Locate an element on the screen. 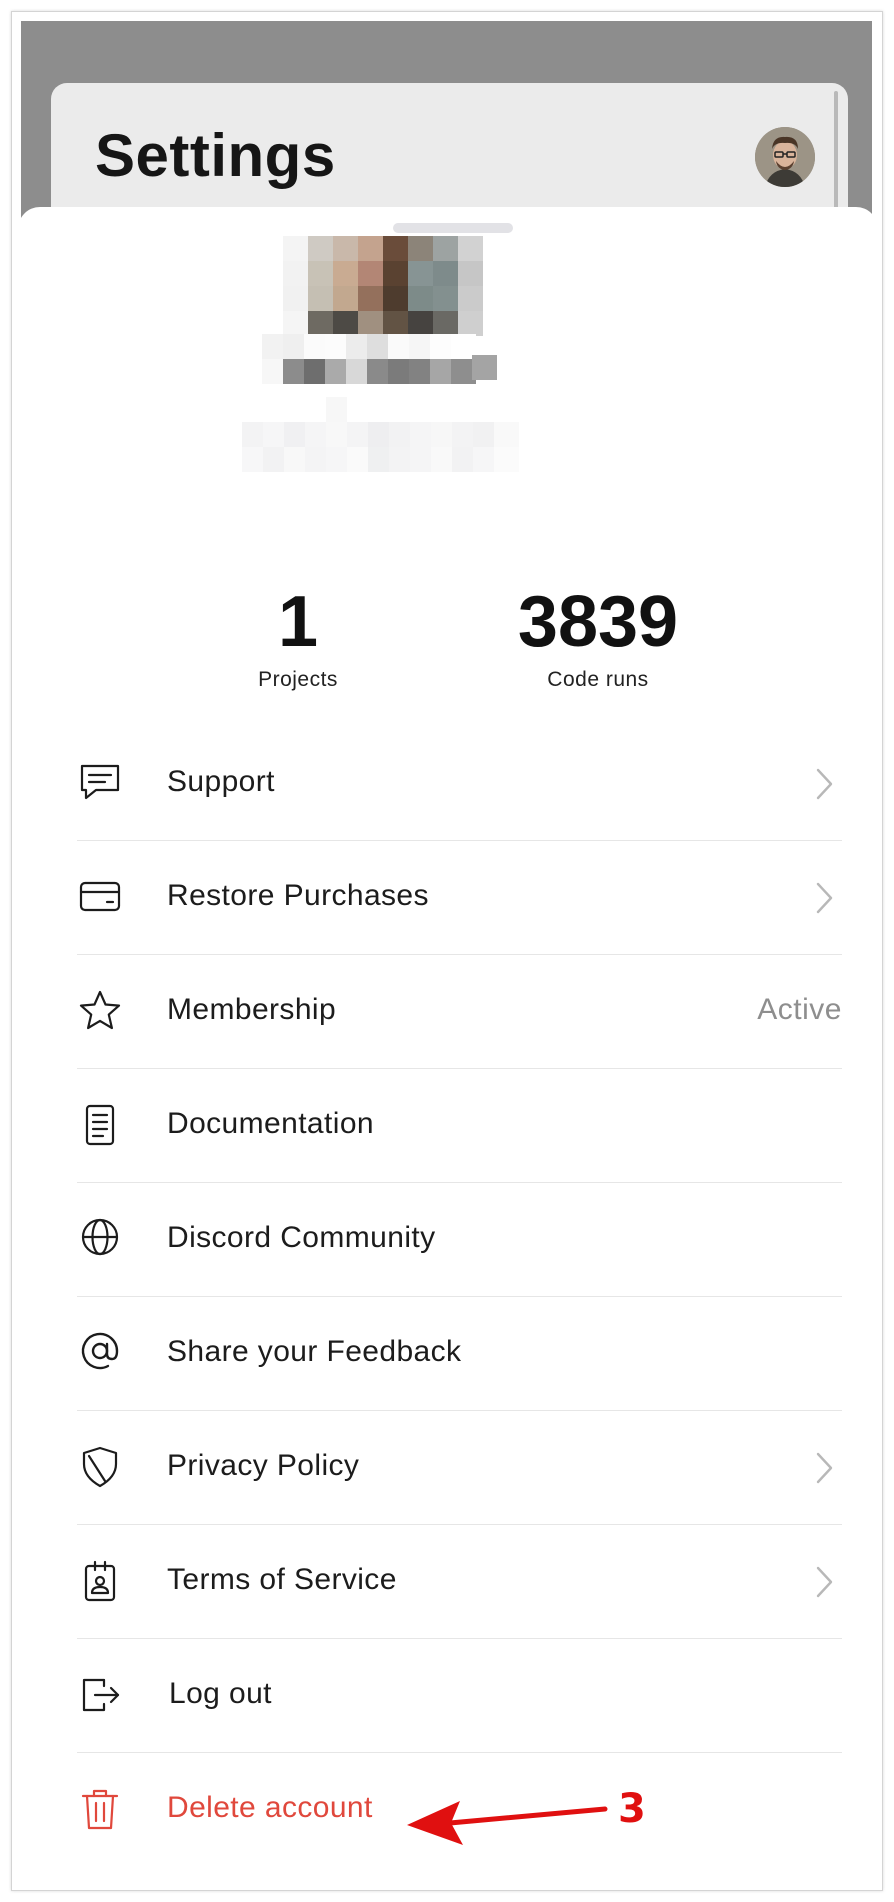 The height and width of the screenshot is (1902, 894). chat-icon is located at coordinates (100, 783).